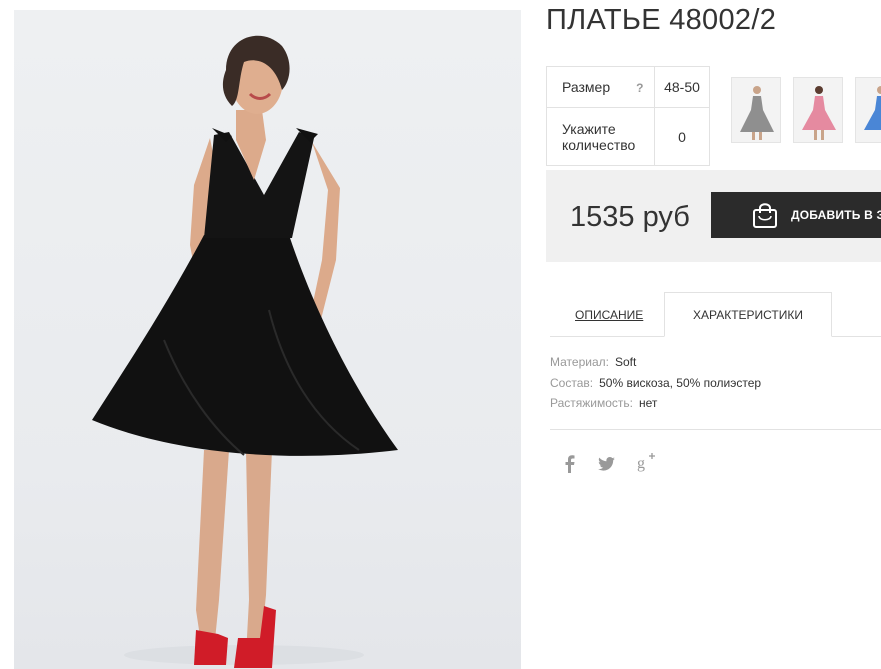 This screenshot has width=881, height=669. I want to click on quantity-label-line2: количество, so click(599, 144).